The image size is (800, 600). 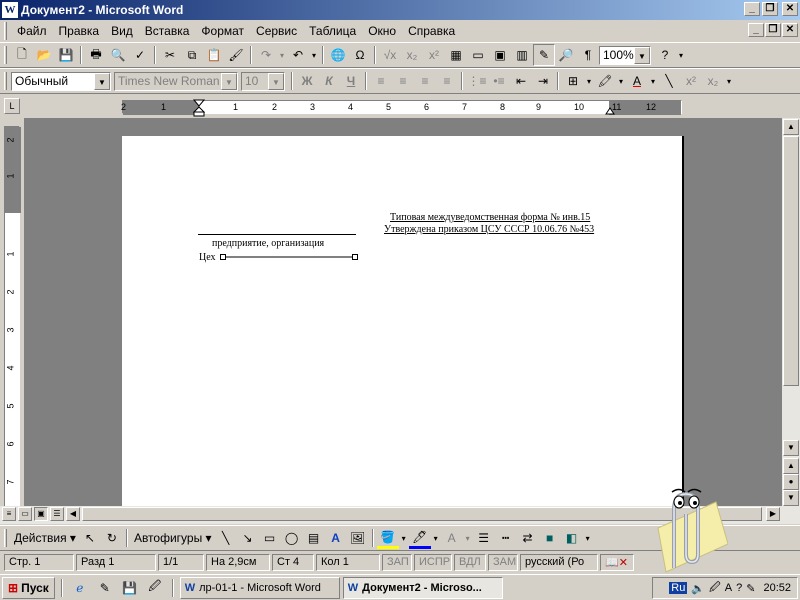 I want to click on print-layout-icon: ▣, so click(x=41, y=514).